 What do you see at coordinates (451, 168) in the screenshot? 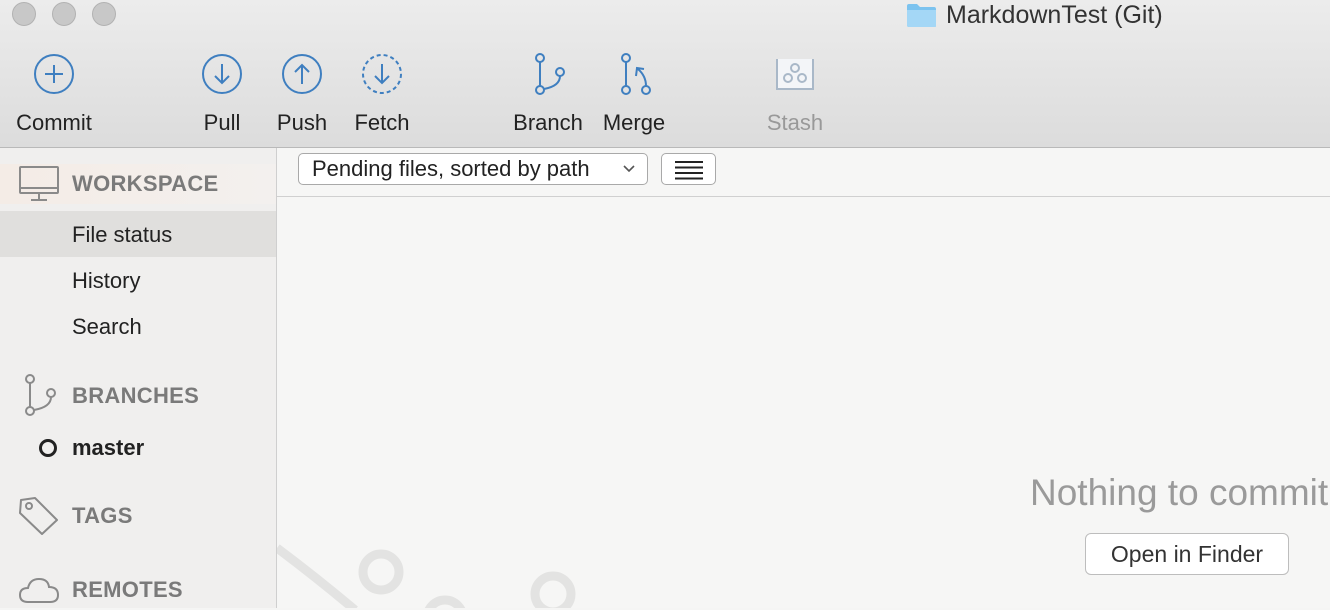
I see `file-filter-value: Pending files, sorted by path` at bounding box center [451, 168].